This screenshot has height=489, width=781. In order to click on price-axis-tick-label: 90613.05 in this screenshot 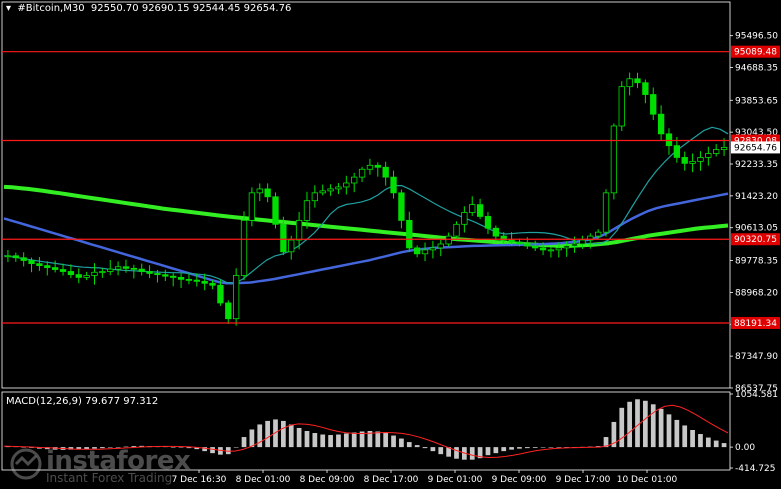, I will do `click(756, 229)`.